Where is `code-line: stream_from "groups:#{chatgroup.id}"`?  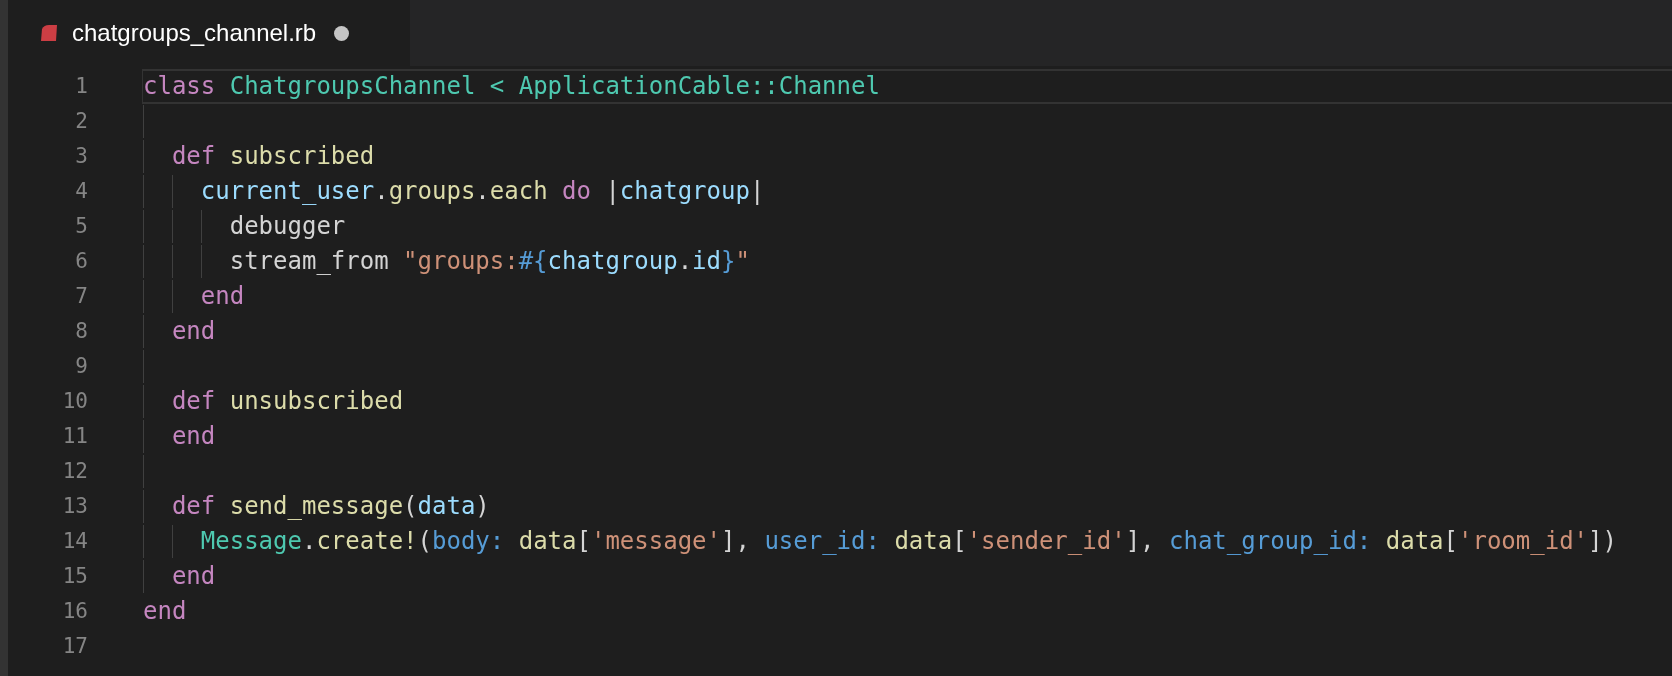
code-line: stream_from "groups:#{chatgroup.id}" is located at coordinates (489, 261).